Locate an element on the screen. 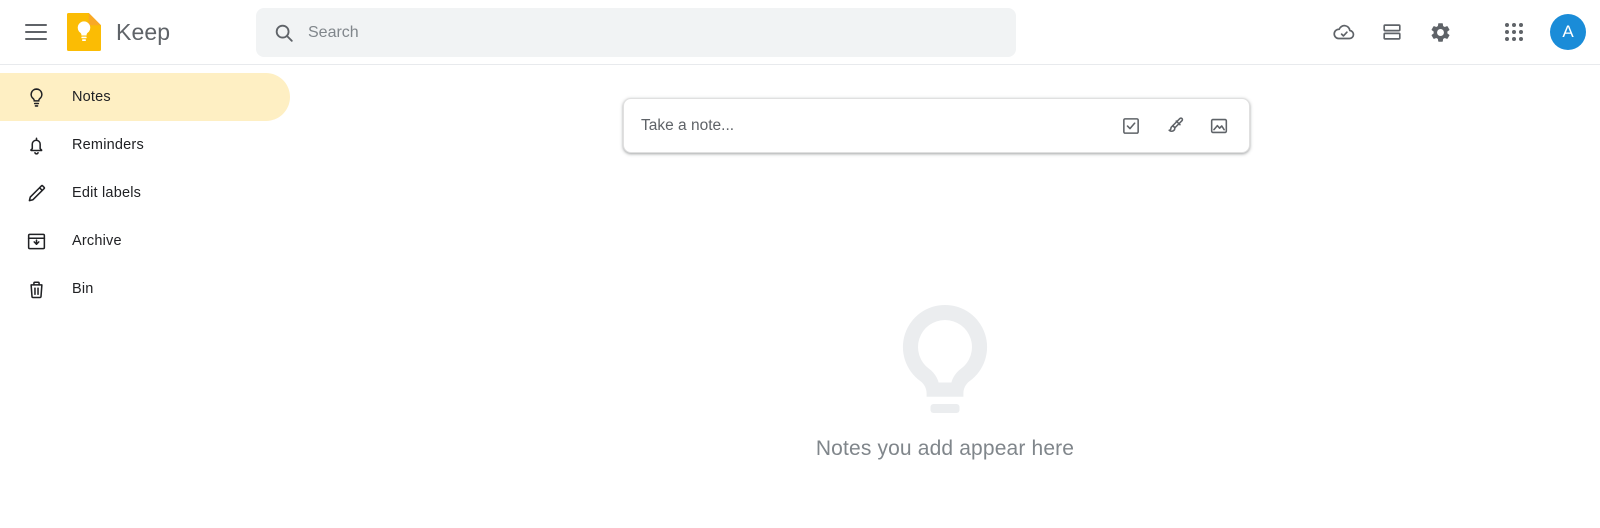 This screenshot has width=1600, height=528. composer-actions is located at coordinates (1179, 126).